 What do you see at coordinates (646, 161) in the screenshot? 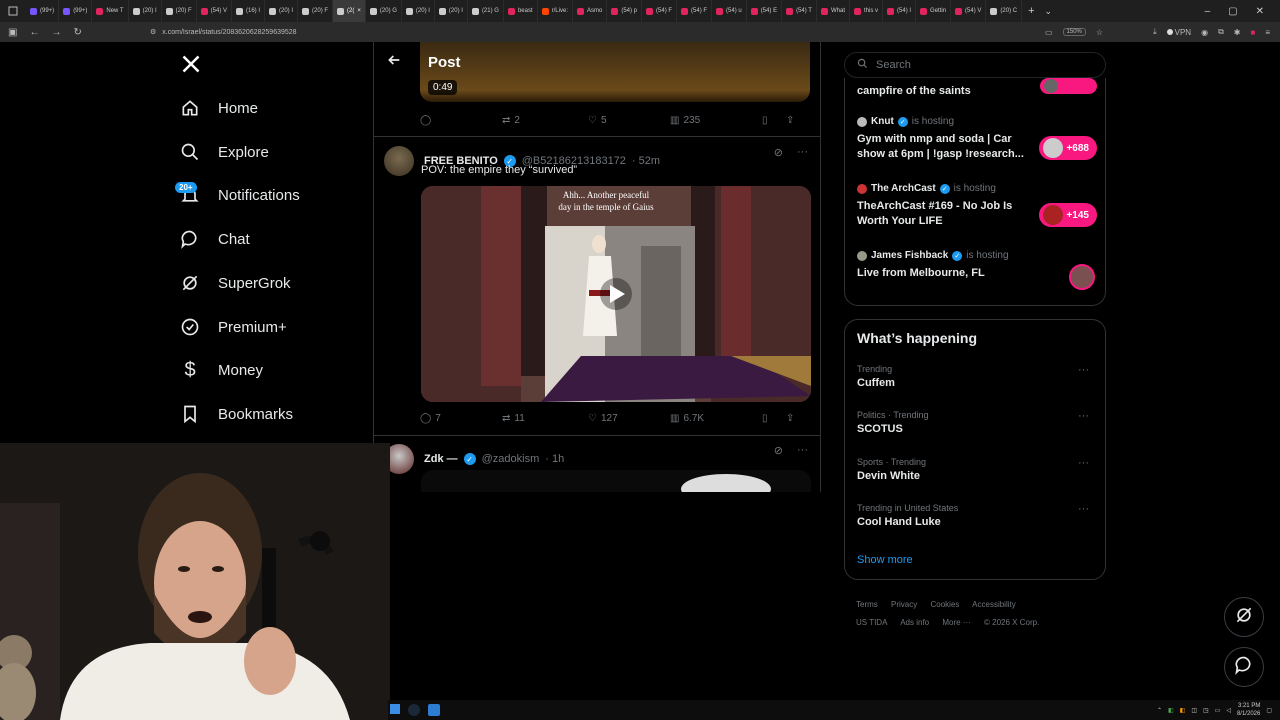
I see `tweet-time: · 52m` at bounding box center [646, 161].